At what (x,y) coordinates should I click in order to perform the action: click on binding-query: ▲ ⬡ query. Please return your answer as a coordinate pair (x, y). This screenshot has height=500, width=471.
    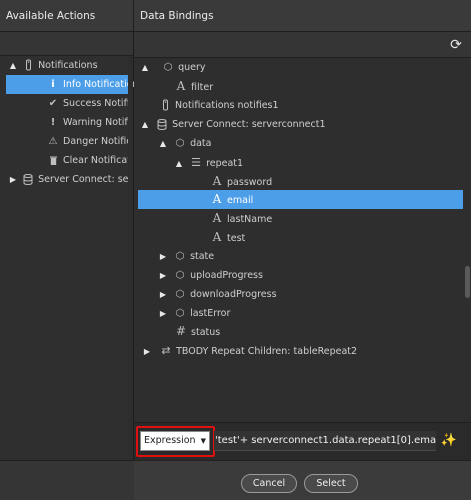
    Looking at the image, I should click on (173, 67).